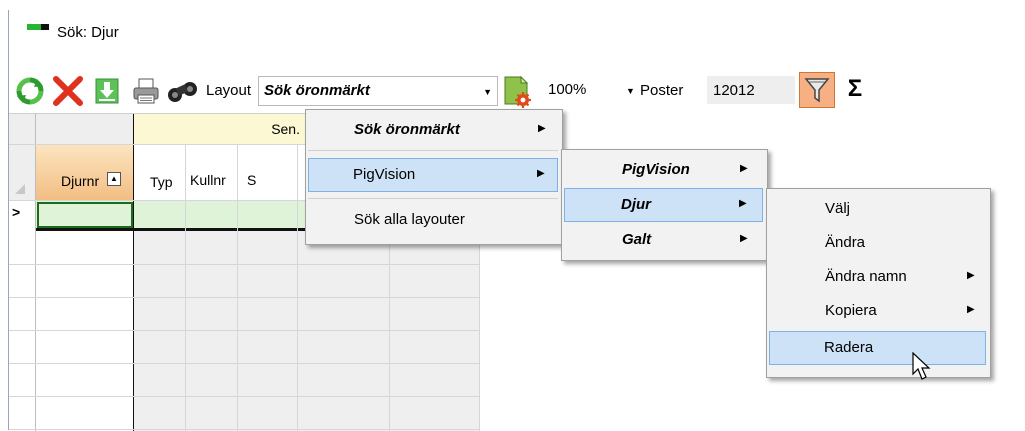 The image size is (1025, 431). I want to click on menu-item-pigvision-sub: PigVision ▶, so click(663, 170).